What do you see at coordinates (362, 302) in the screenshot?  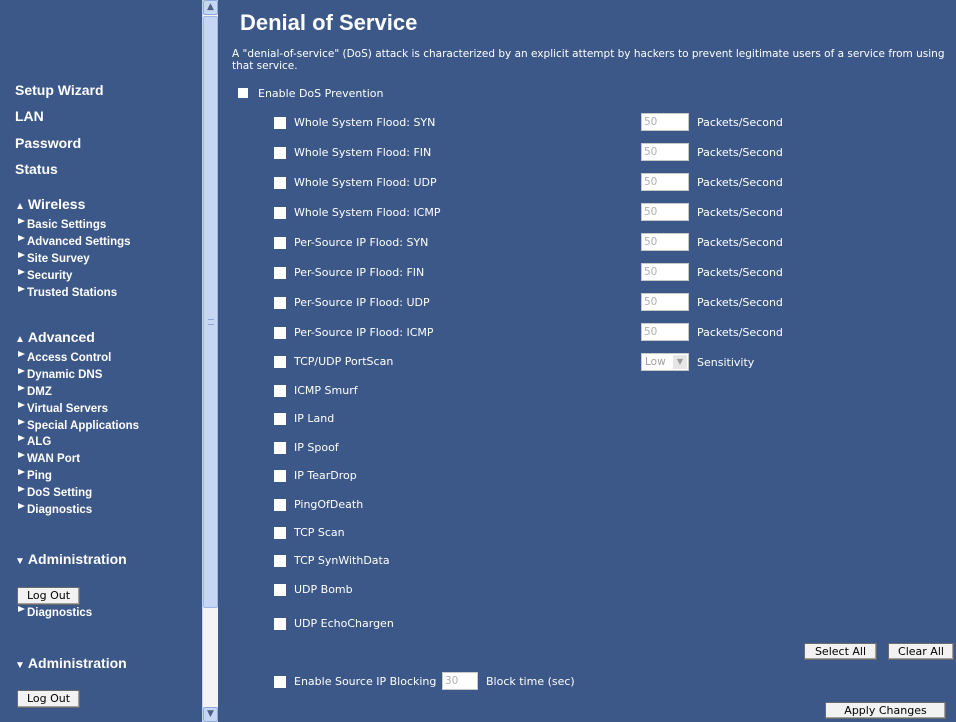 I see `flood-label: Per-Source IP Flood: UDP` at bounding box center [362, 302].